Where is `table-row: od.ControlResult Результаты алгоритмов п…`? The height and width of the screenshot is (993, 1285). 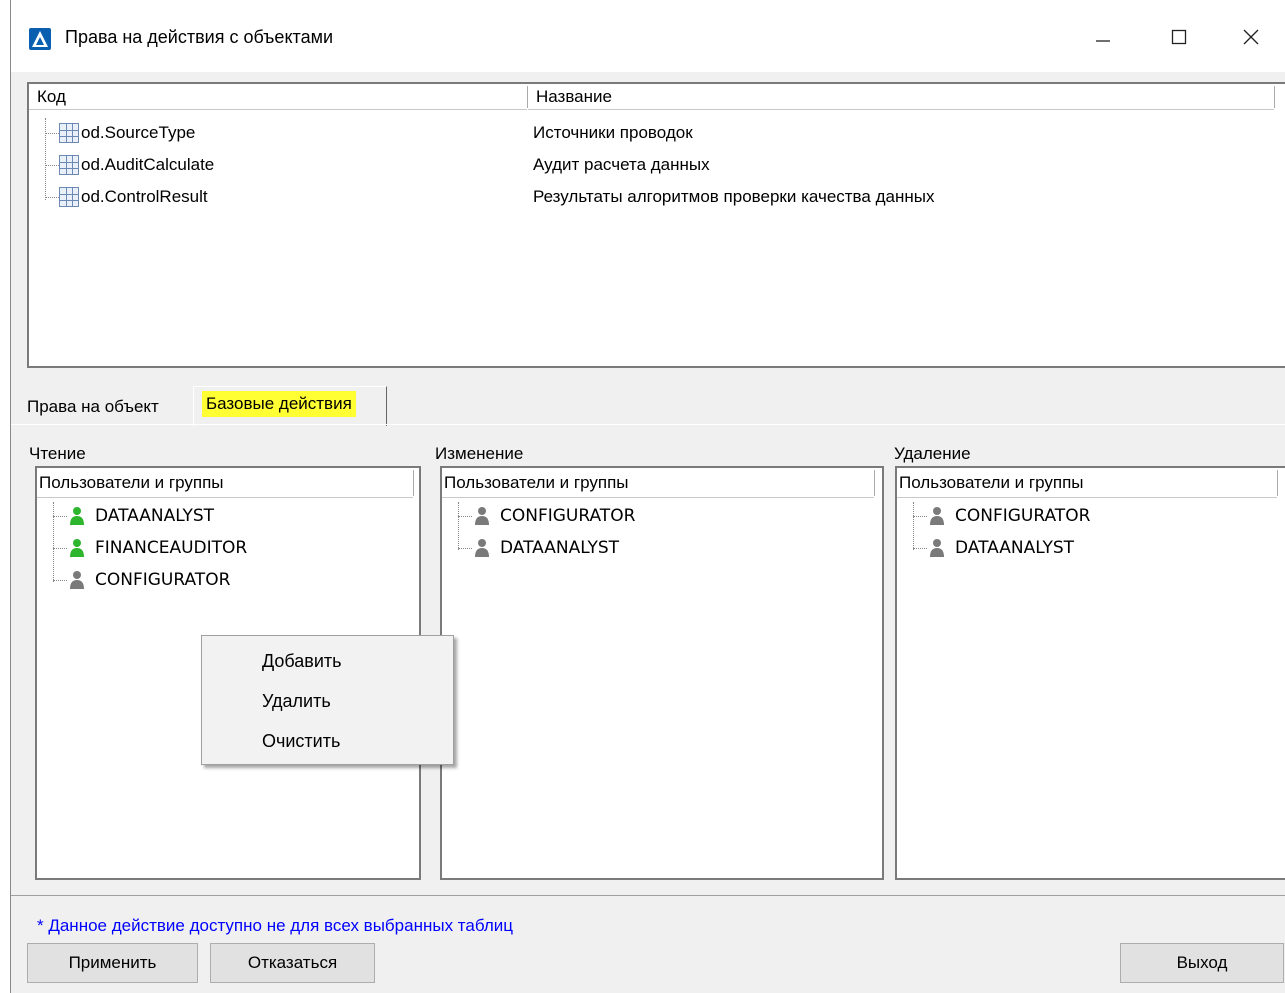
table-row: od.ControlResult Результаты алгоритмов п… is located at coordinates (649, 197).